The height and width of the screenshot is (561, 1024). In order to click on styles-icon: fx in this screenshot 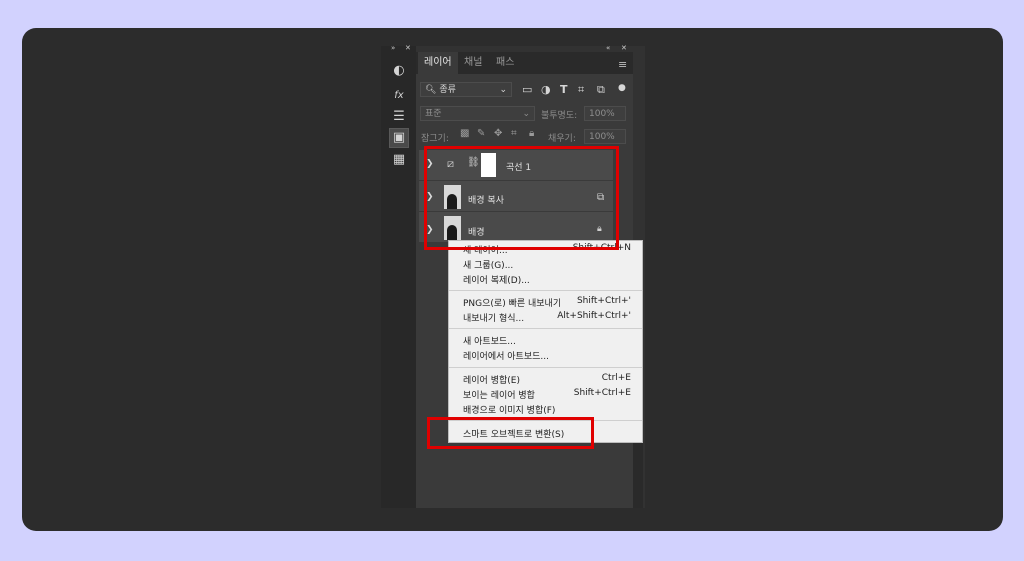, I will do `click(399, 95)`.